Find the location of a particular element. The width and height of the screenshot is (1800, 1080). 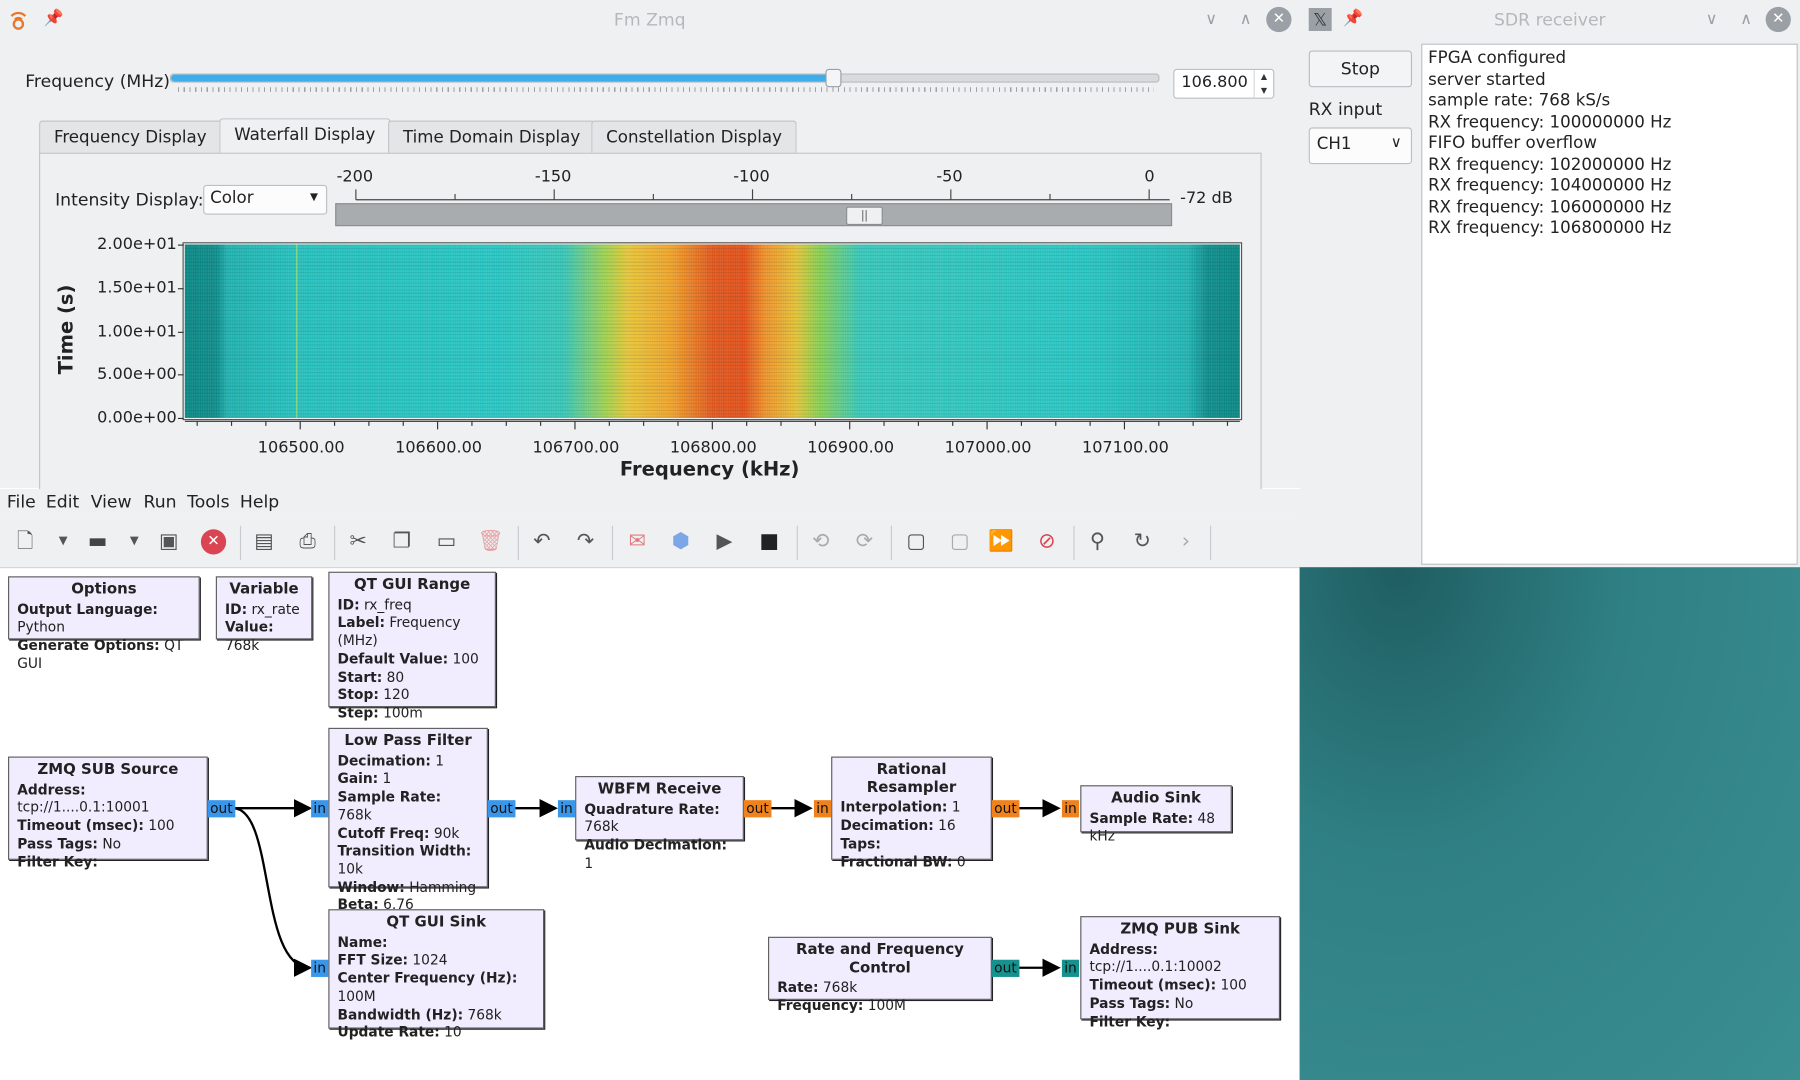

frequency-slider-handle is located at coordinates (833, 78).